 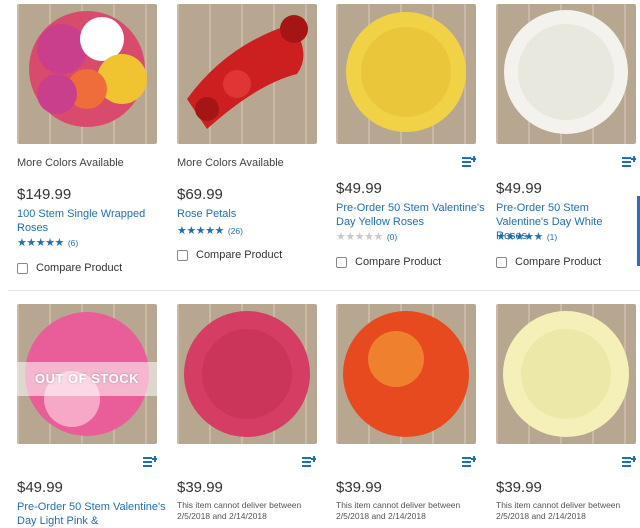 What do you see at coordinates (200, 194) in the screenshot?
I see `product-price: $69.99` at bounding box center [200, 194].